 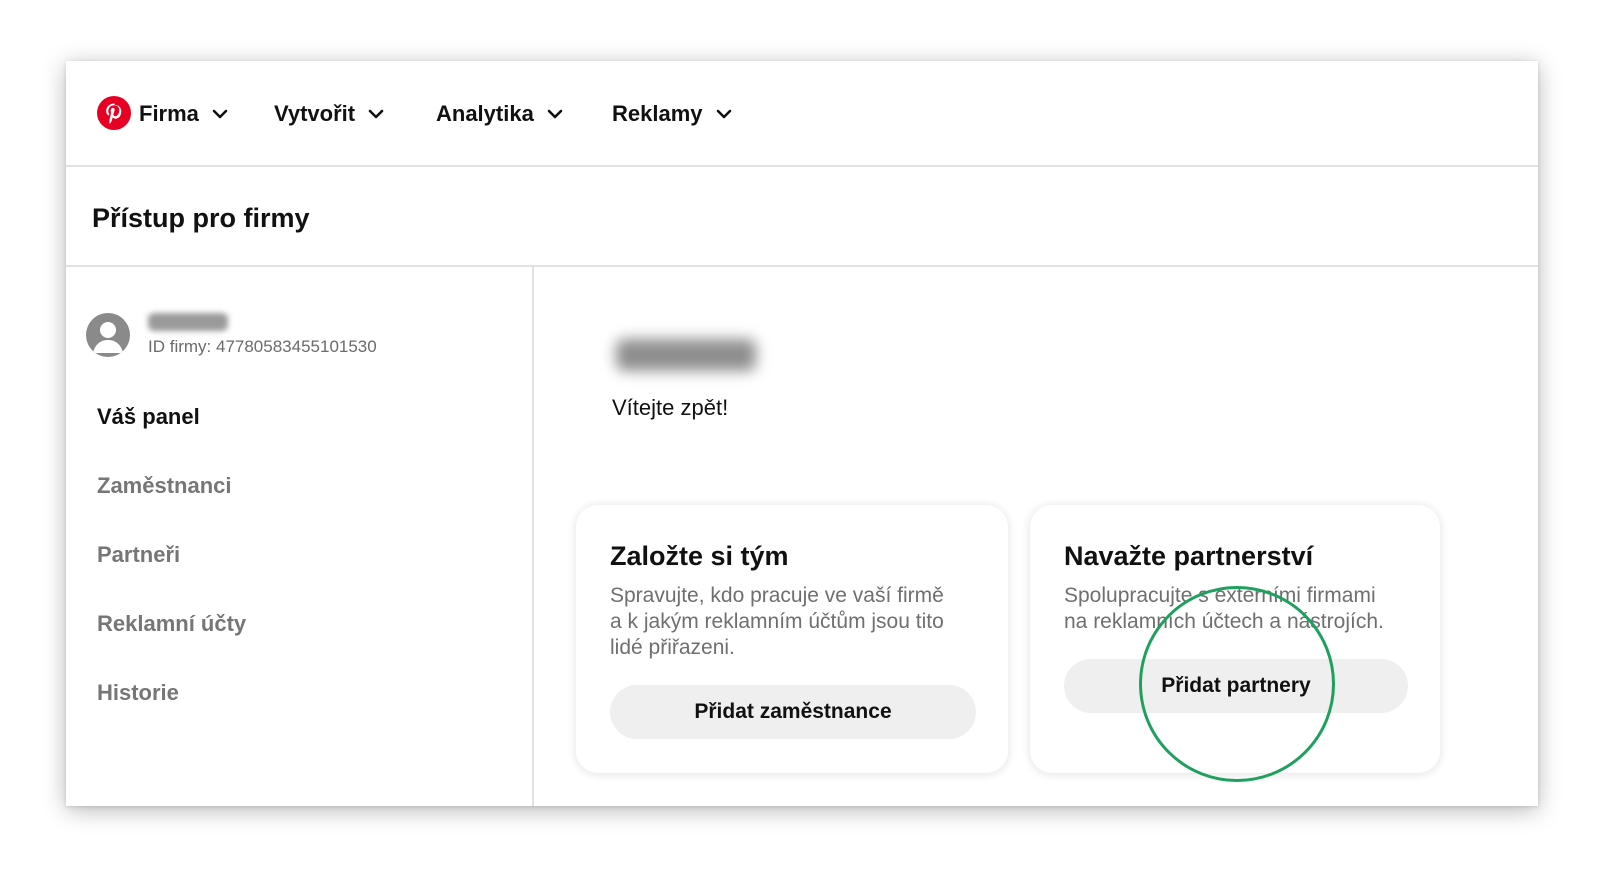 I want to click on nav-reklamy: Reklamy, so click(x=672, y=114).